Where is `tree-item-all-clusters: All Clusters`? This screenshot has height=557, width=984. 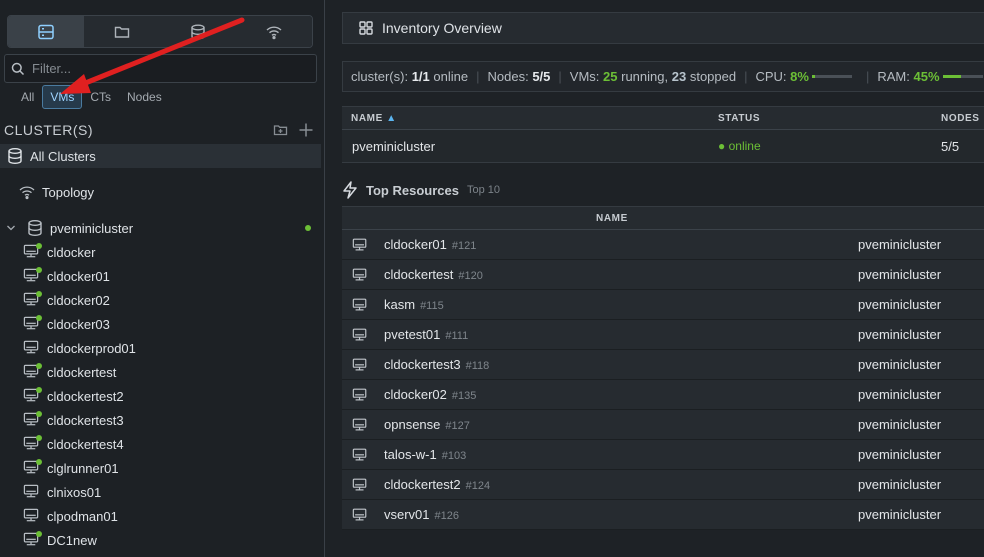 tree-item-all-clusters: All Clusters is located at coordinates (160, 156).